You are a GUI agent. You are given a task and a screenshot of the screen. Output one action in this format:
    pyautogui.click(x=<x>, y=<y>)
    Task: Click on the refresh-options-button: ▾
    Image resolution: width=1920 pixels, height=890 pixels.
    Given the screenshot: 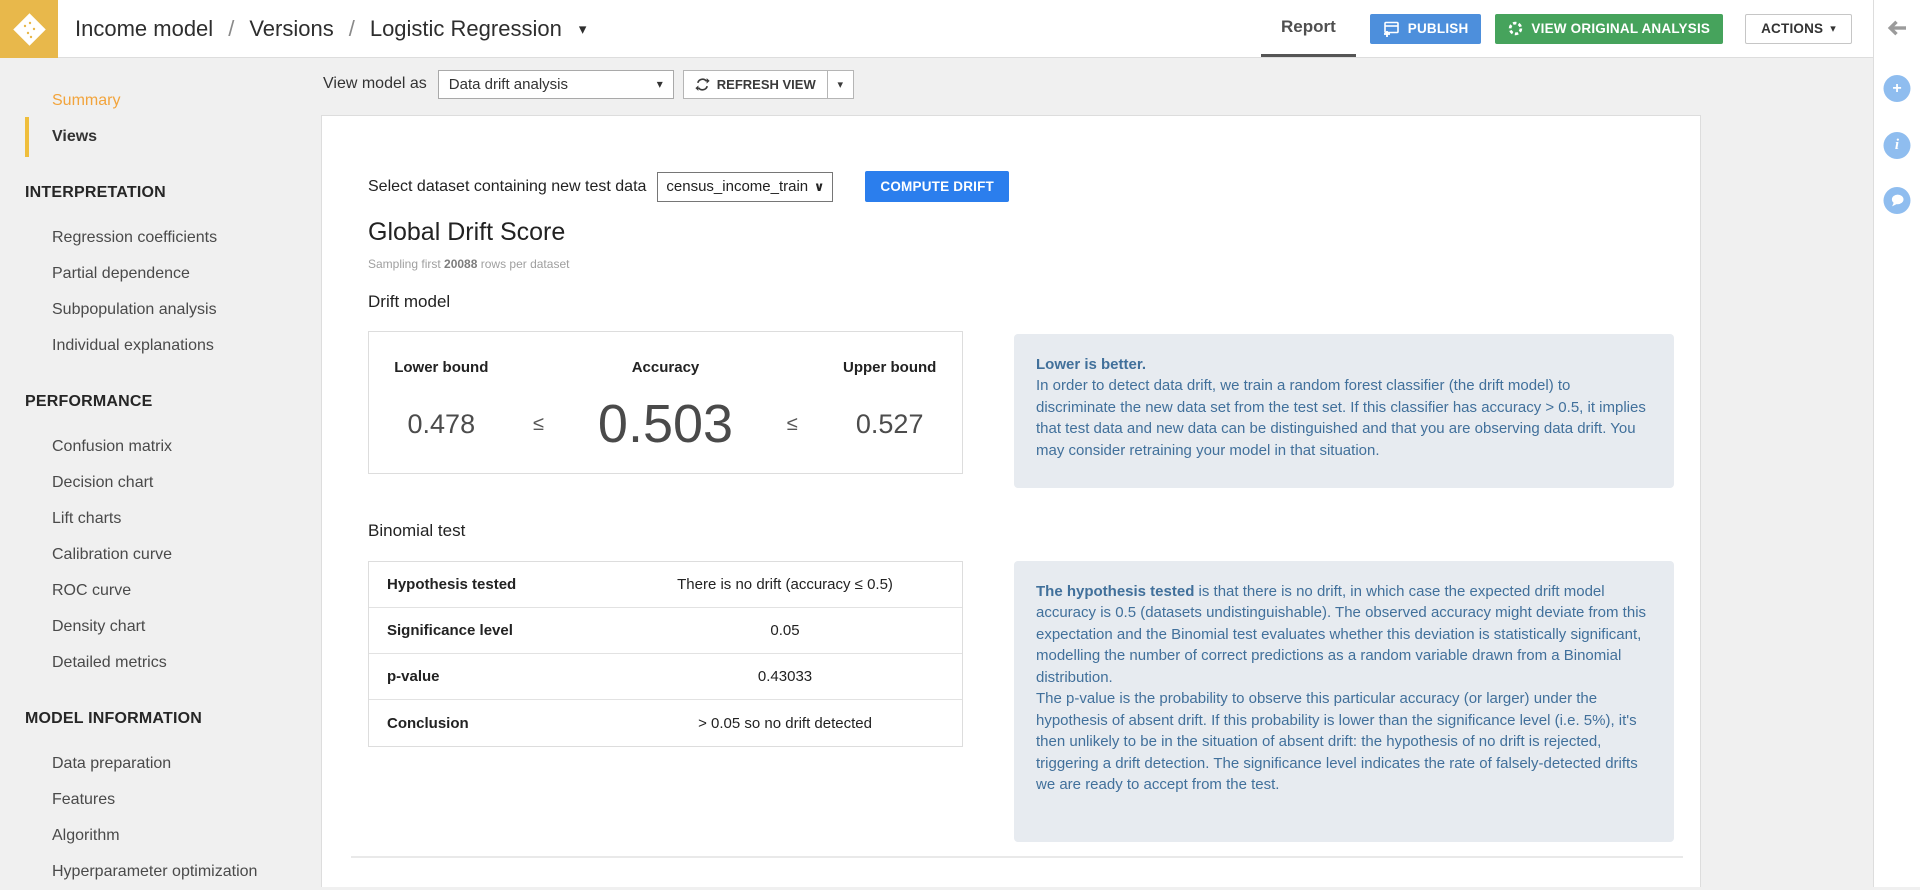 What is the action you would take?
    pyautogui.click(x=840, y=84)
    